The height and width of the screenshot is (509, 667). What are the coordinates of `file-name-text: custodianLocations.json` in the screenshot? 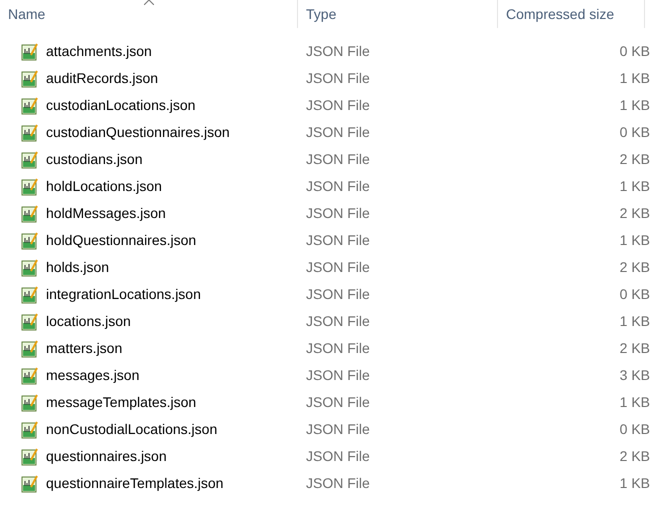 It's located at (121, 105).